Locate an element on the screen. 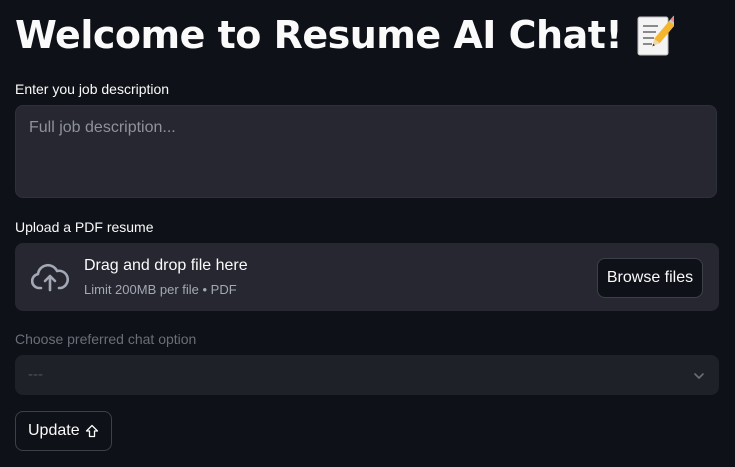 The height and width of the screenshot is (467, 735). memo-pencil-icon is located at coordinates (658, 35).